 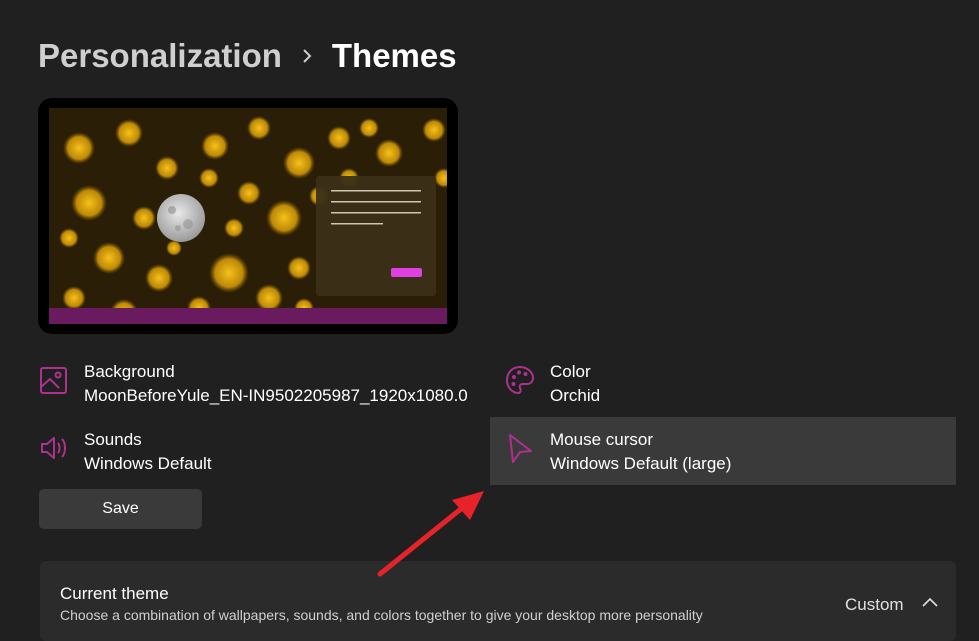 What do you see at coordinates (520, 380) in the screenshot?
I see `palette-icon` at bounding box center [520, 380].